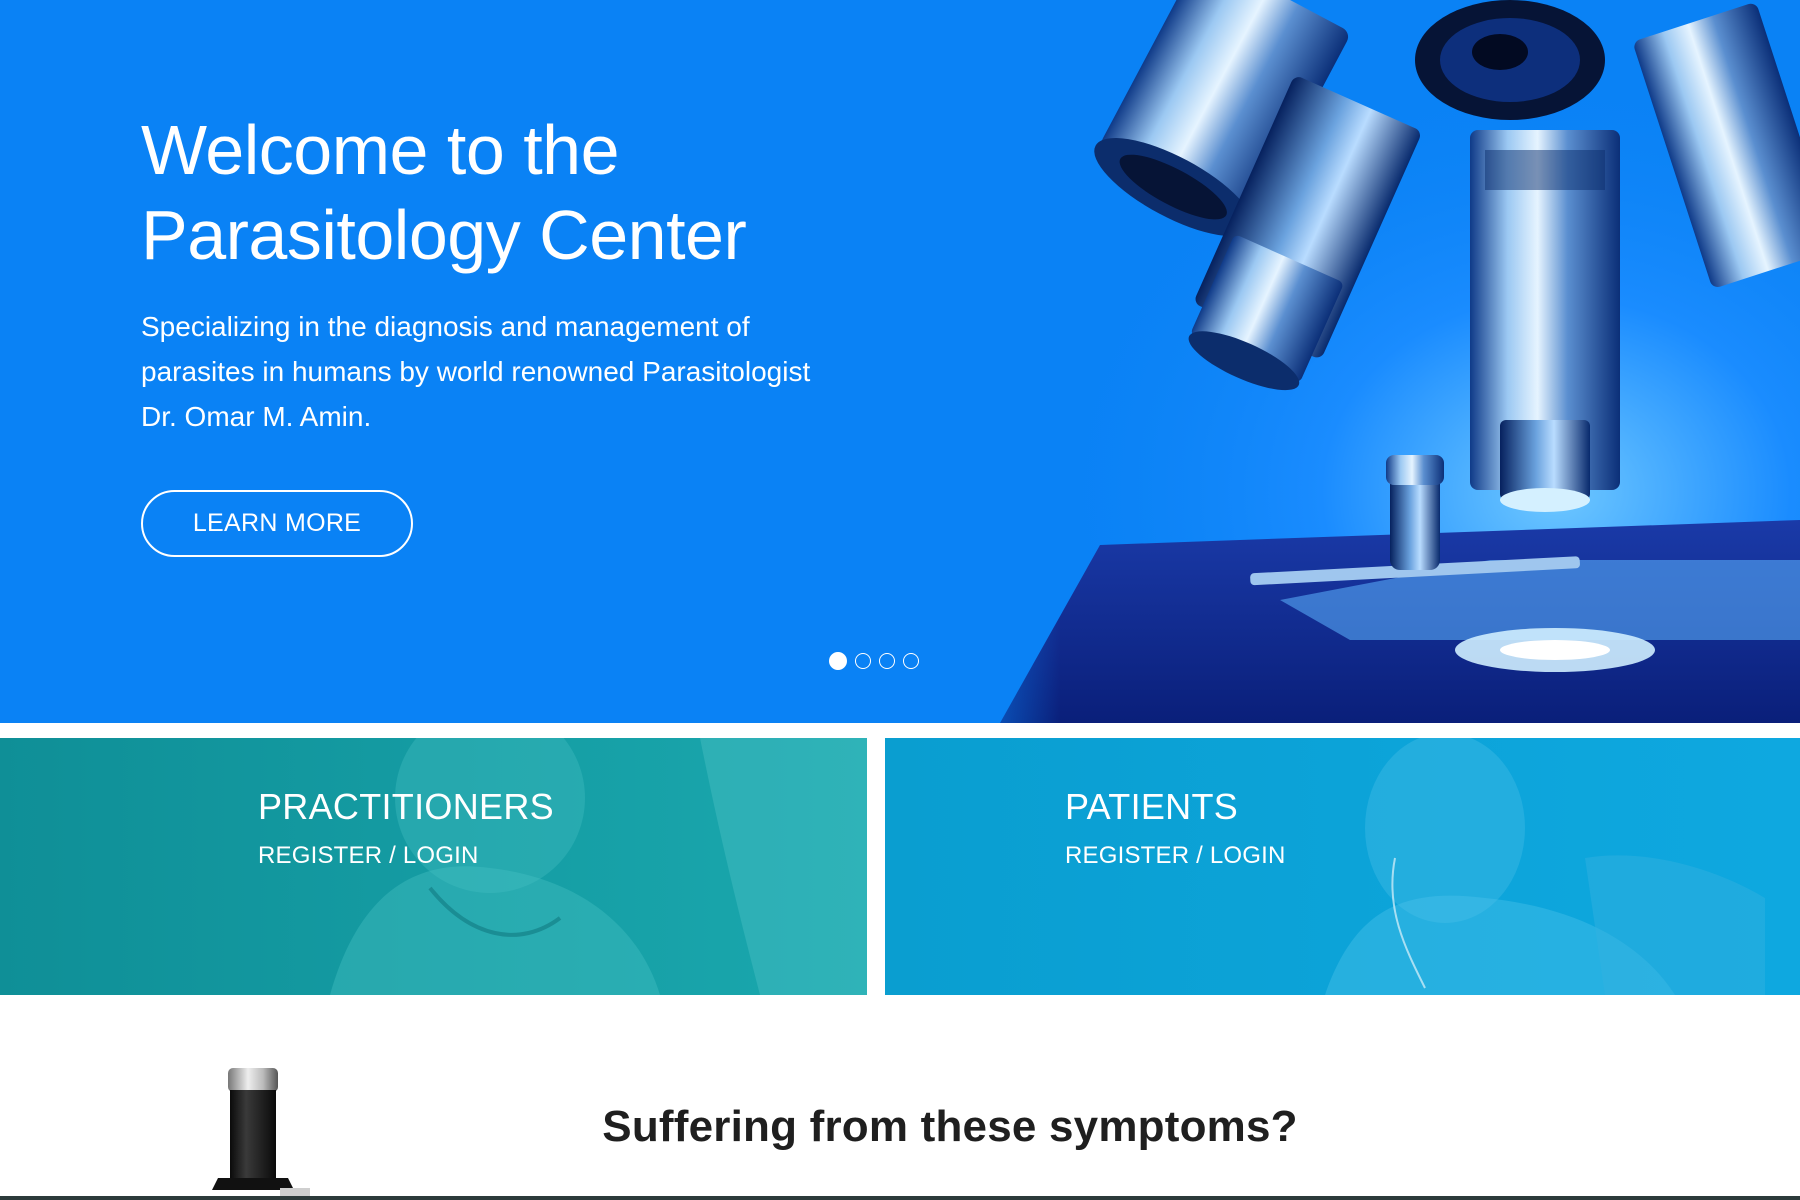 Image resolution: width=1800 pixels, height=1200 pixels. I want to click on hero-title-line1: Welcome to the, so click(380, 150).